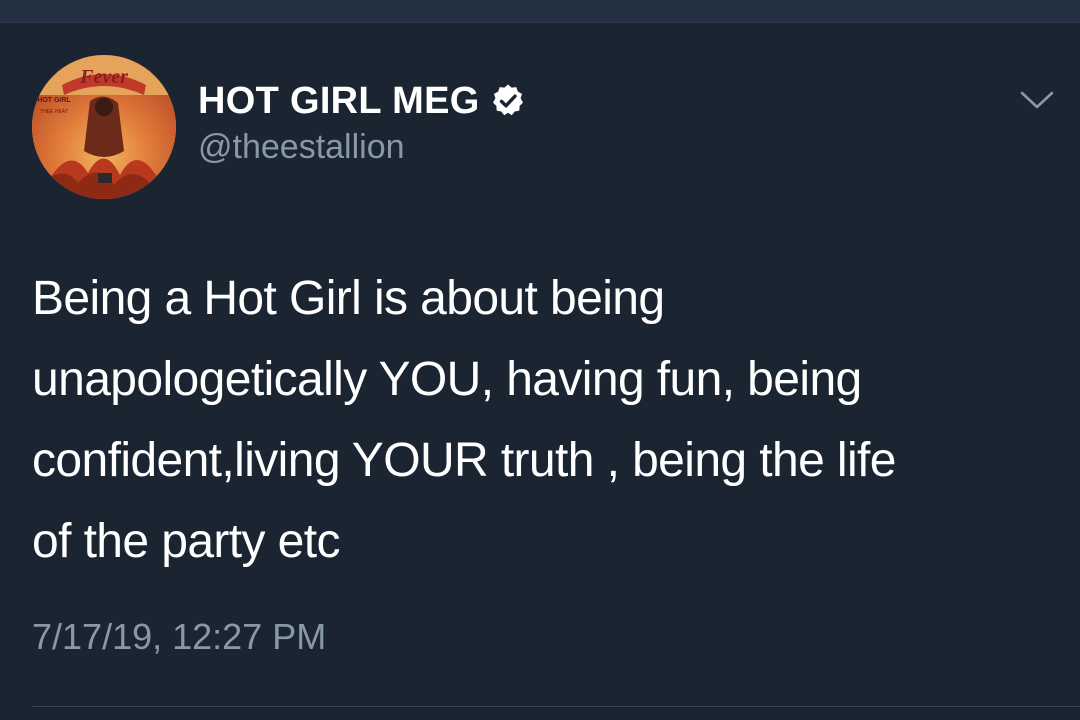  I want to click on avatar: Fever HOT GIRL THEE HEAT, so click(104, 127).